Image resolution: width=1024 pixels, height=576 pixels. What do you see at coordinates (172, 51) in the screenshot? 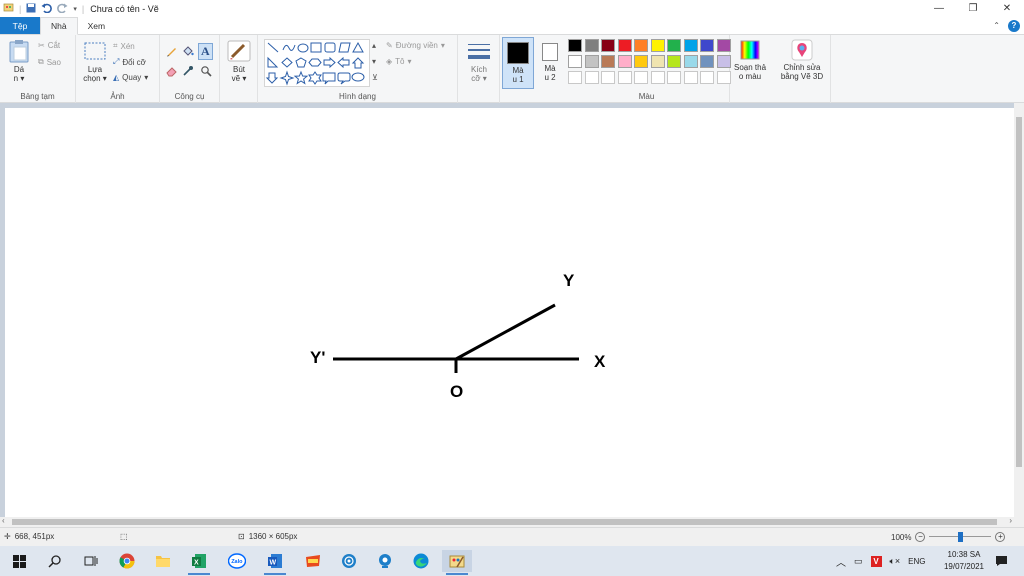
I see `pencil-icon` at bounding box center [172, 51].